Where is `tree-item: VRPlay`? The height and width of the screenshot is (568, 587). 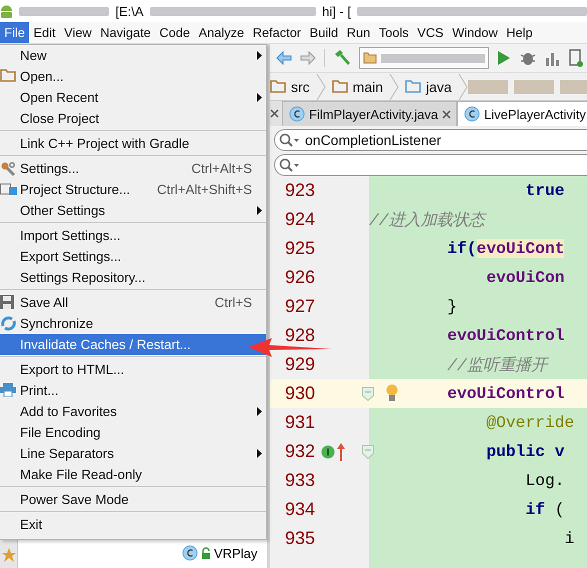 tree-item: VRPlay is located at coordinates (236, 553).